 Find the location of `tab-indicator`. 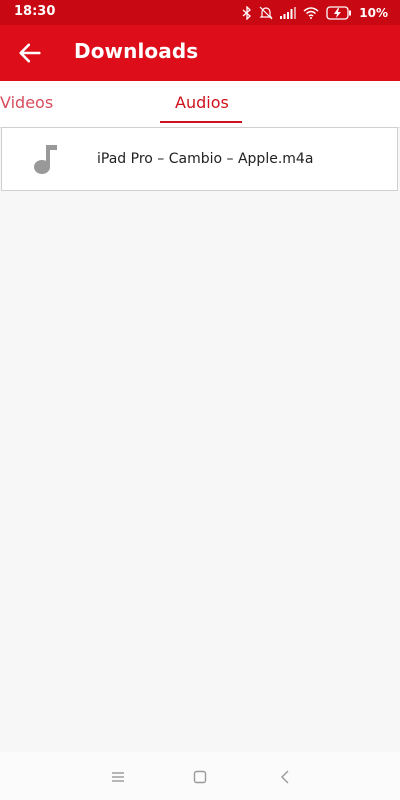

tab-indicator is located at coordinates (201, 122).